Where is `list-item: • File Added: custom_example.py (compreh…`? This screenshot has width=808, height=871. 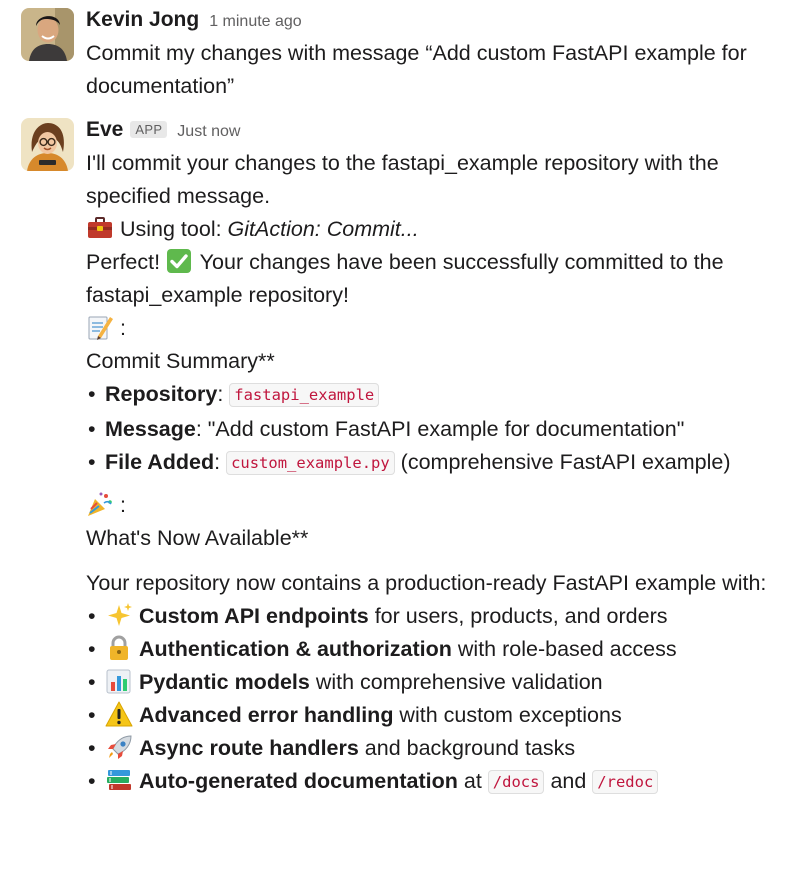
list-item: • File Added: custom_example.py (compreh… is located at coordinates (442, 463).